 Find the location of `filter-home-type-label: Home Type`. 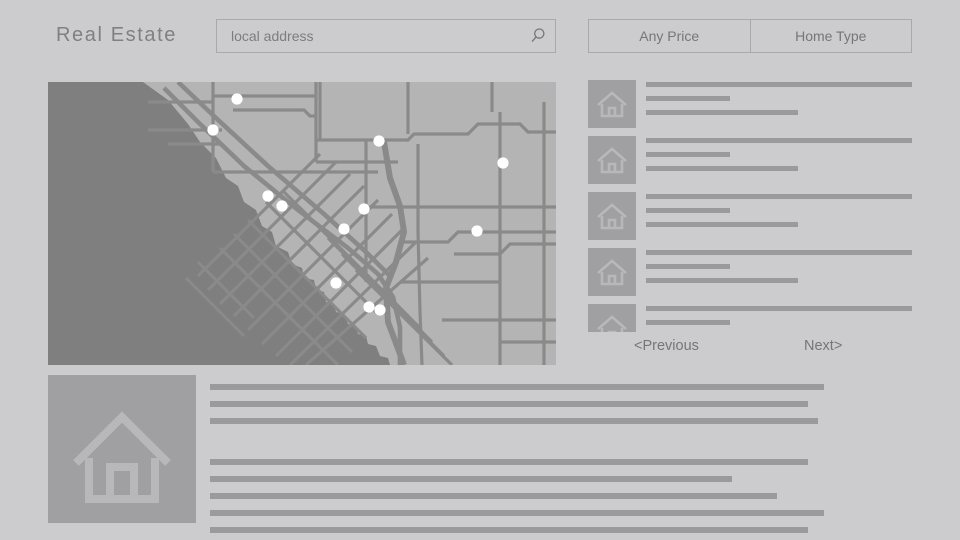

filter-home-type-label: Home Type is located at coordinates (831, 36).